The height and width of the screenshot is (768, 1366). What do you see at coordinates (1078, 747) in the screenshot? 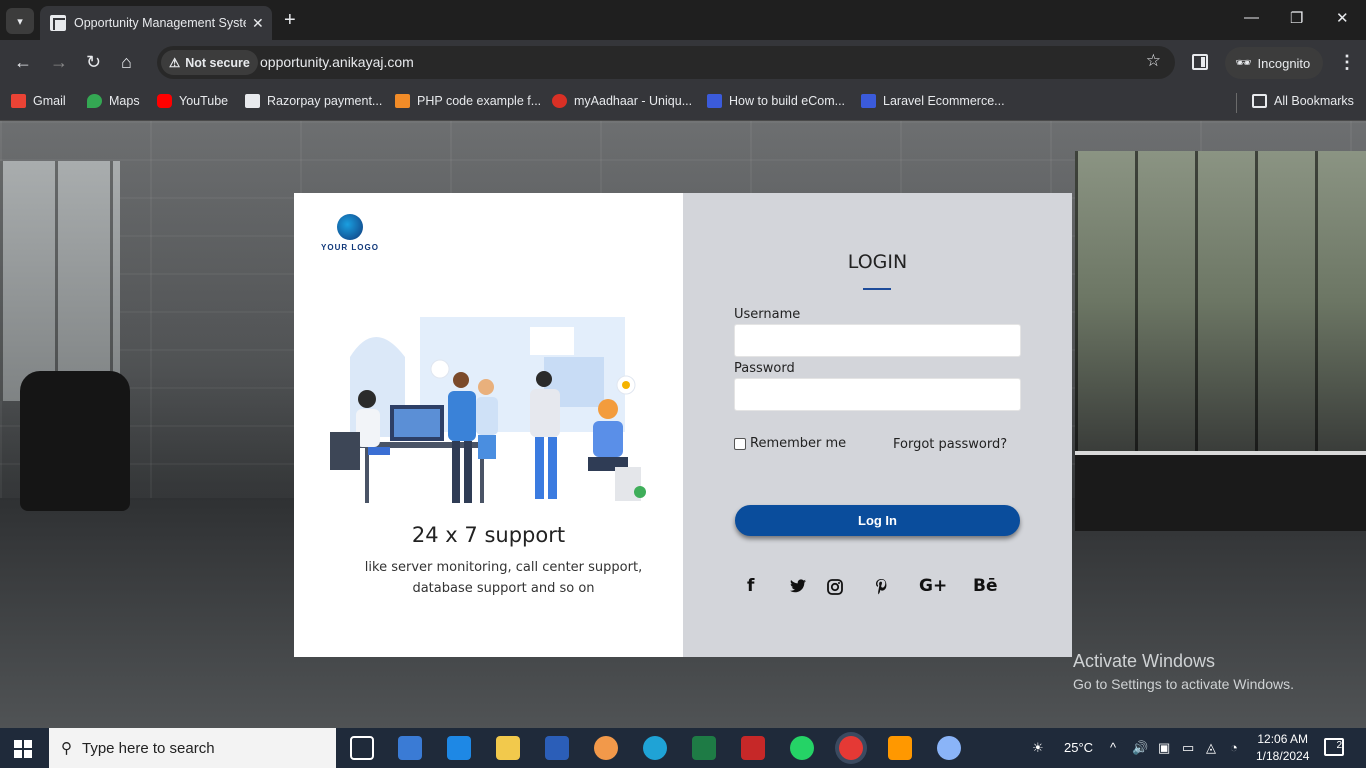
I see `temperature: 25°C` at bounding box center [1078, 747].